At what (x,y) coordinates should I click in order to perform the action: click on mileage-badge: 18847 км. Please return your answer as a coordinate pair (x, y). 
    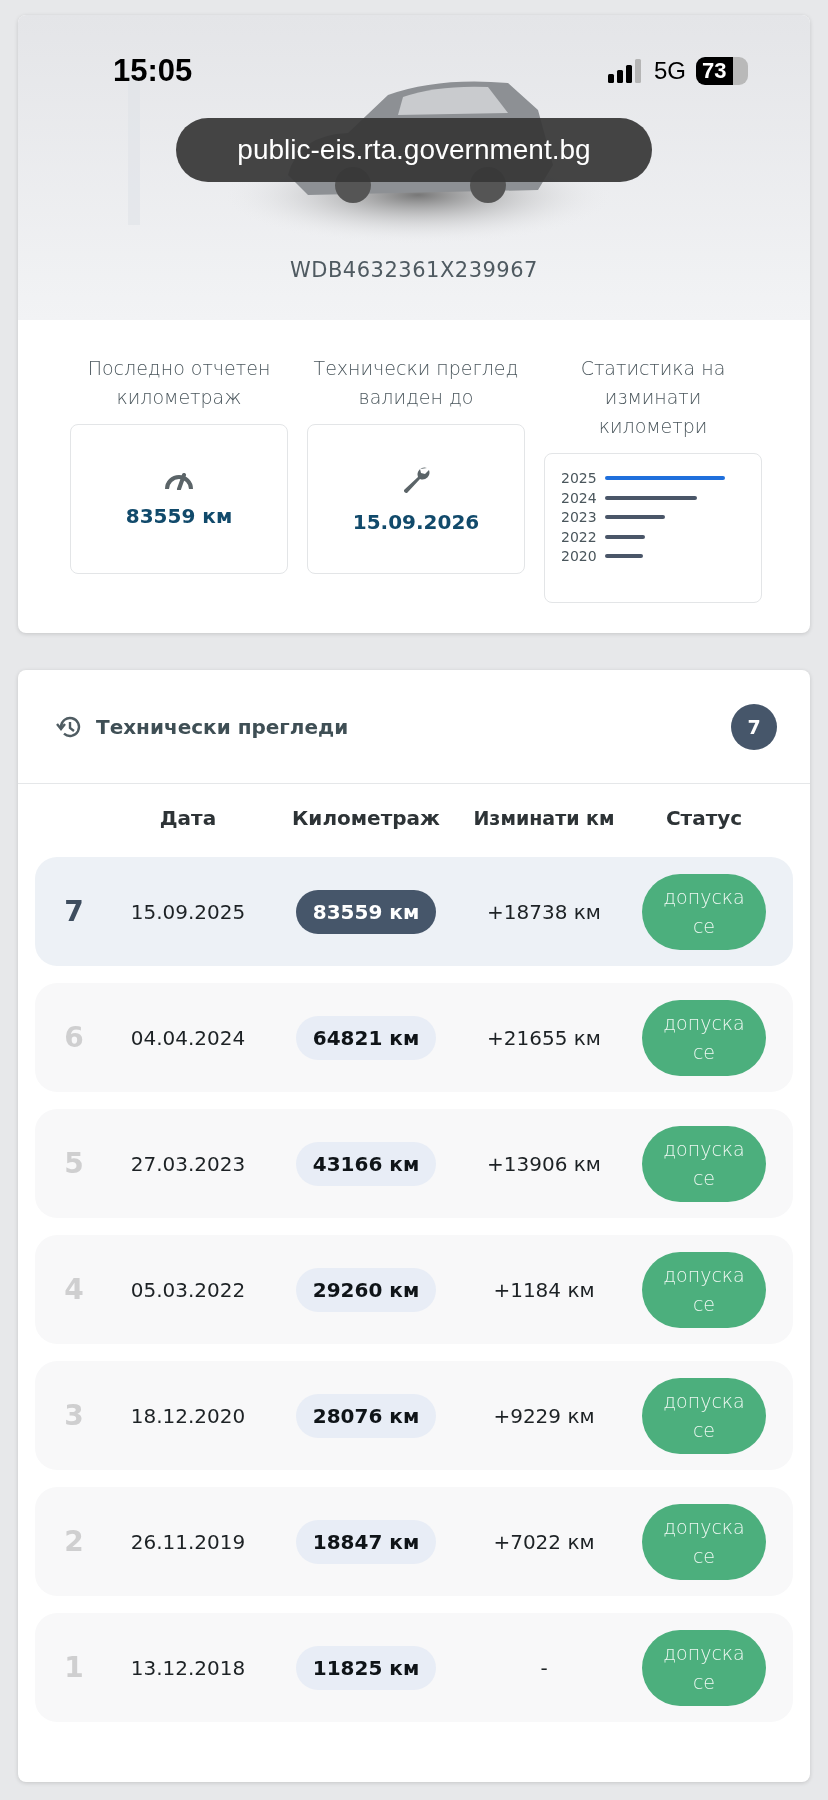
    Looking at the image, I should click on (366, 1541).